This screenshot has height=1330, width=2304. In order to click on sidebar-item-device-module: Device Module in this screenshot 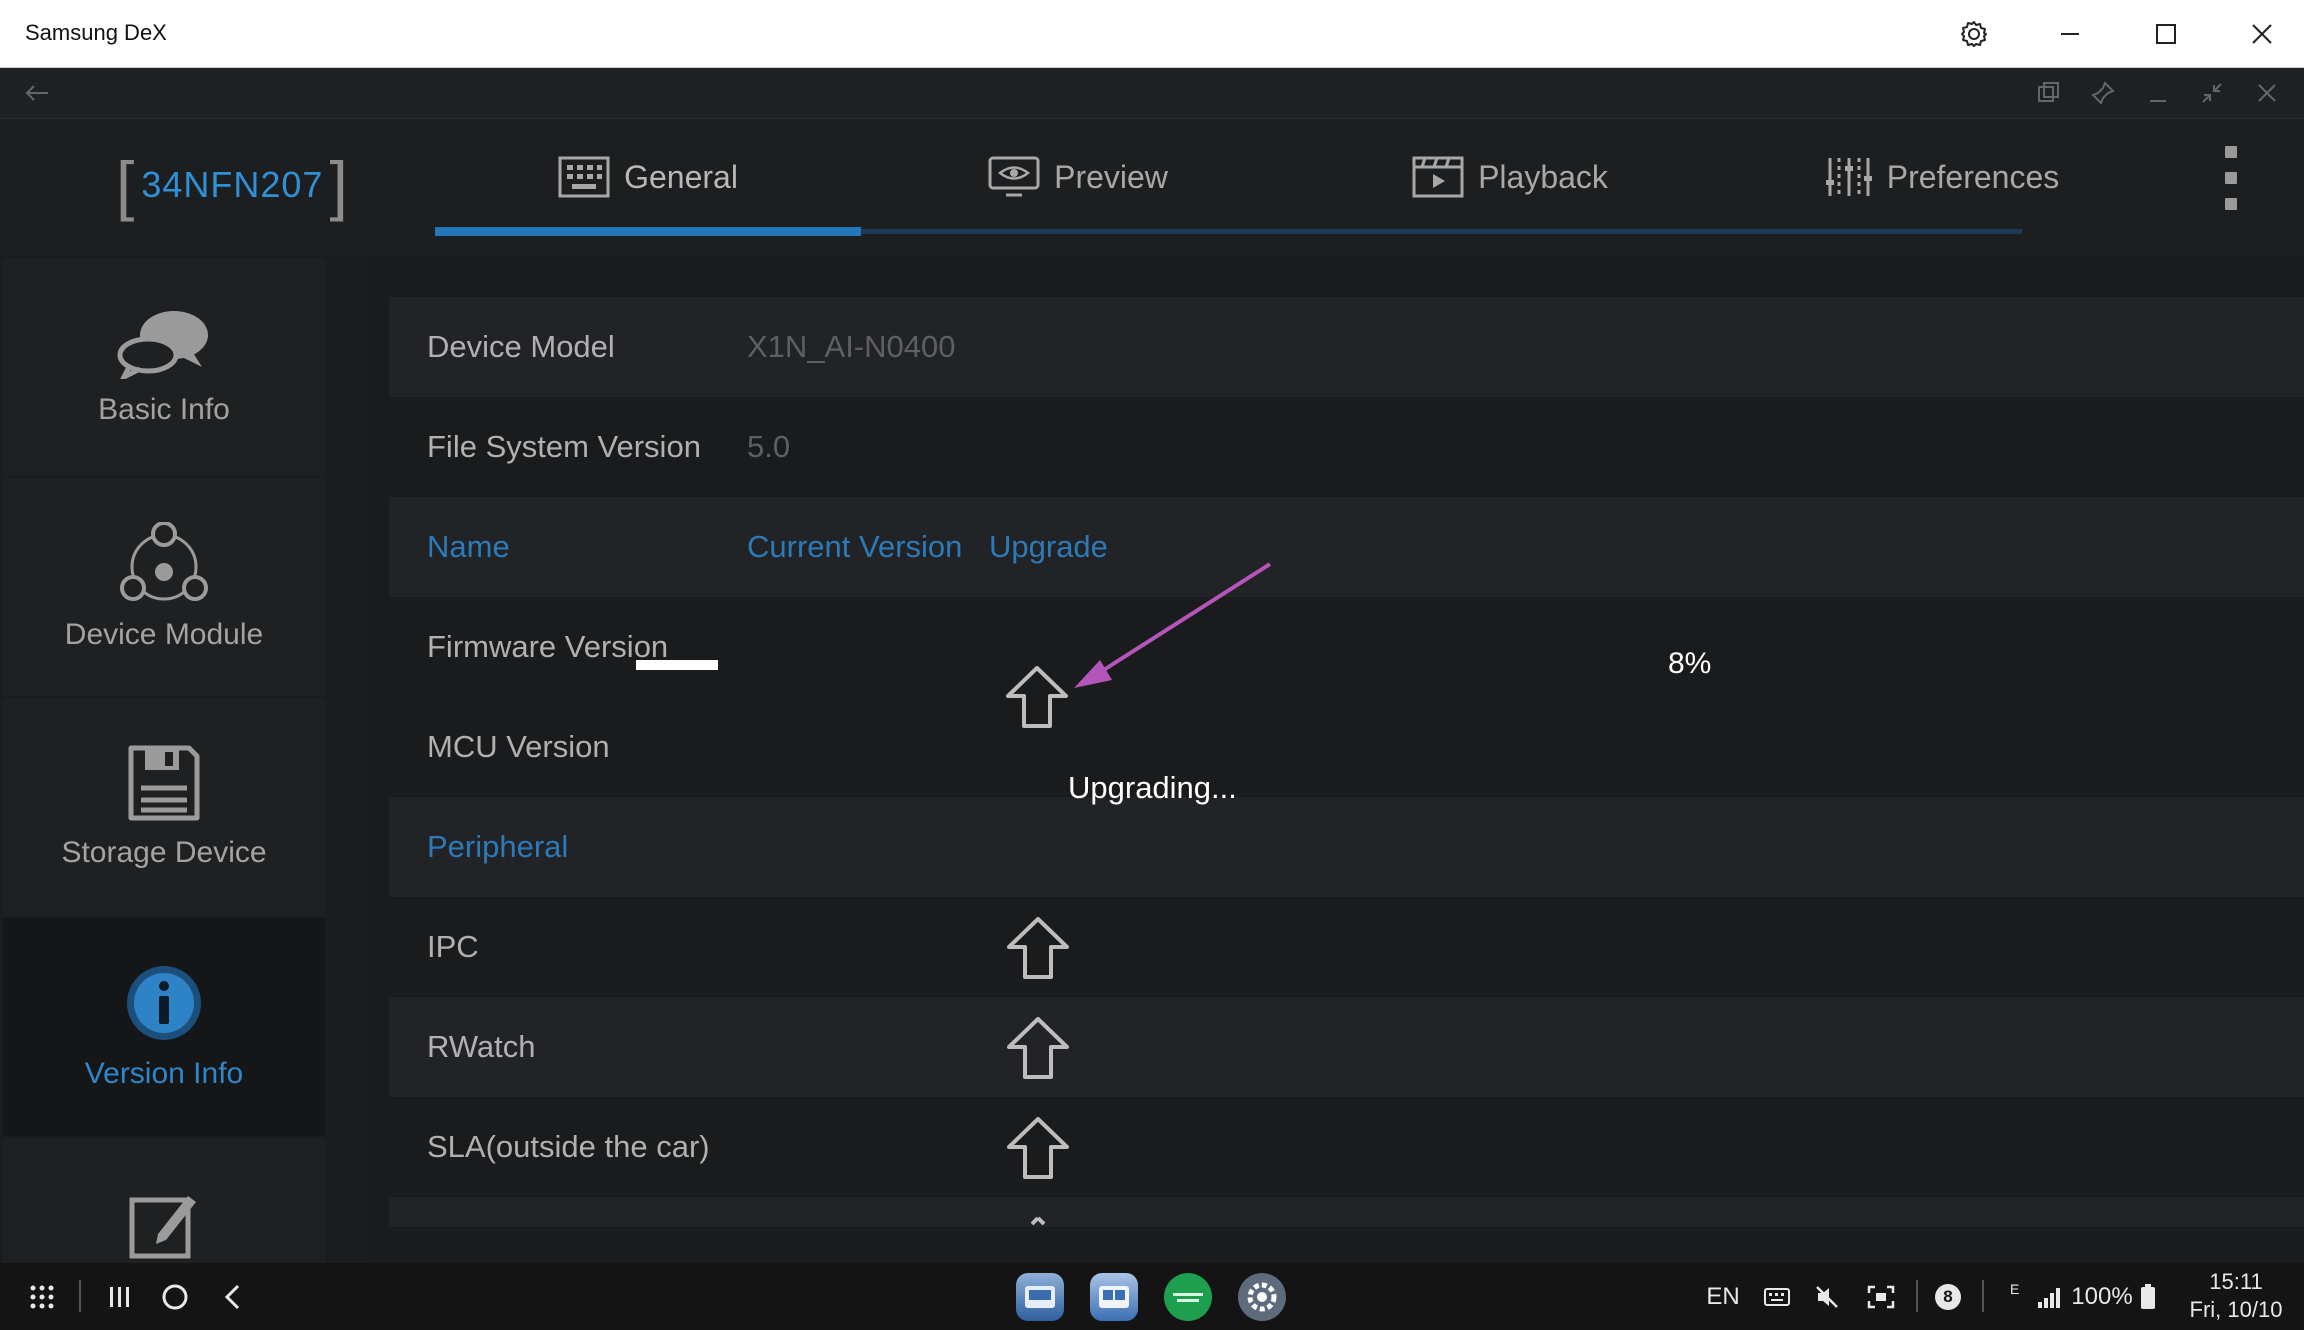, I will do `click(164, 587)`.